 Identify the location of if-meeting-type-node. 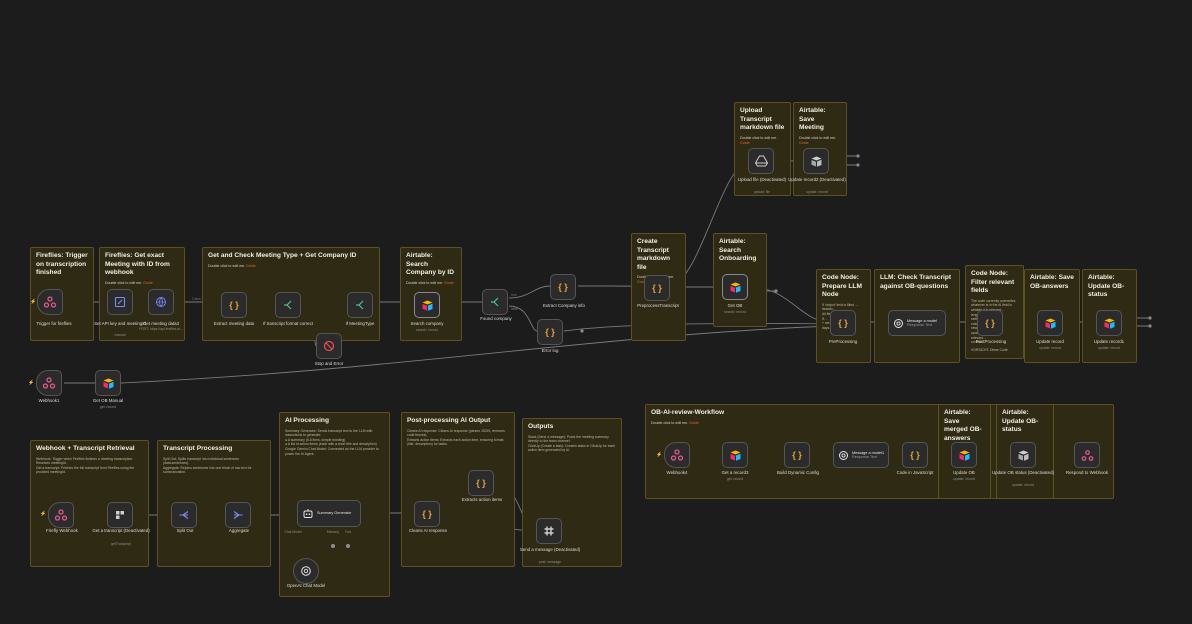
(360, 305).